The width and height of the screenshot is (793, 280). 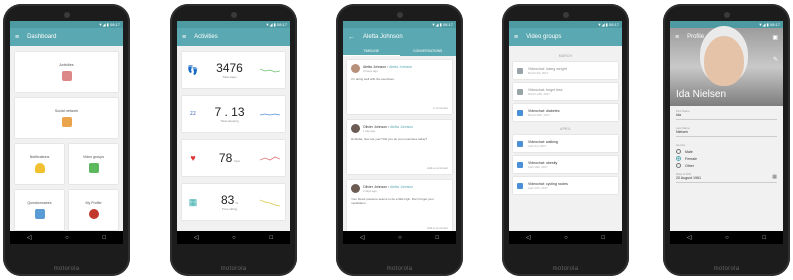 What do you see at coordinates (270, 158) in the screenshot?
I see `heart-sparkline` at bounding box center [270, 158].